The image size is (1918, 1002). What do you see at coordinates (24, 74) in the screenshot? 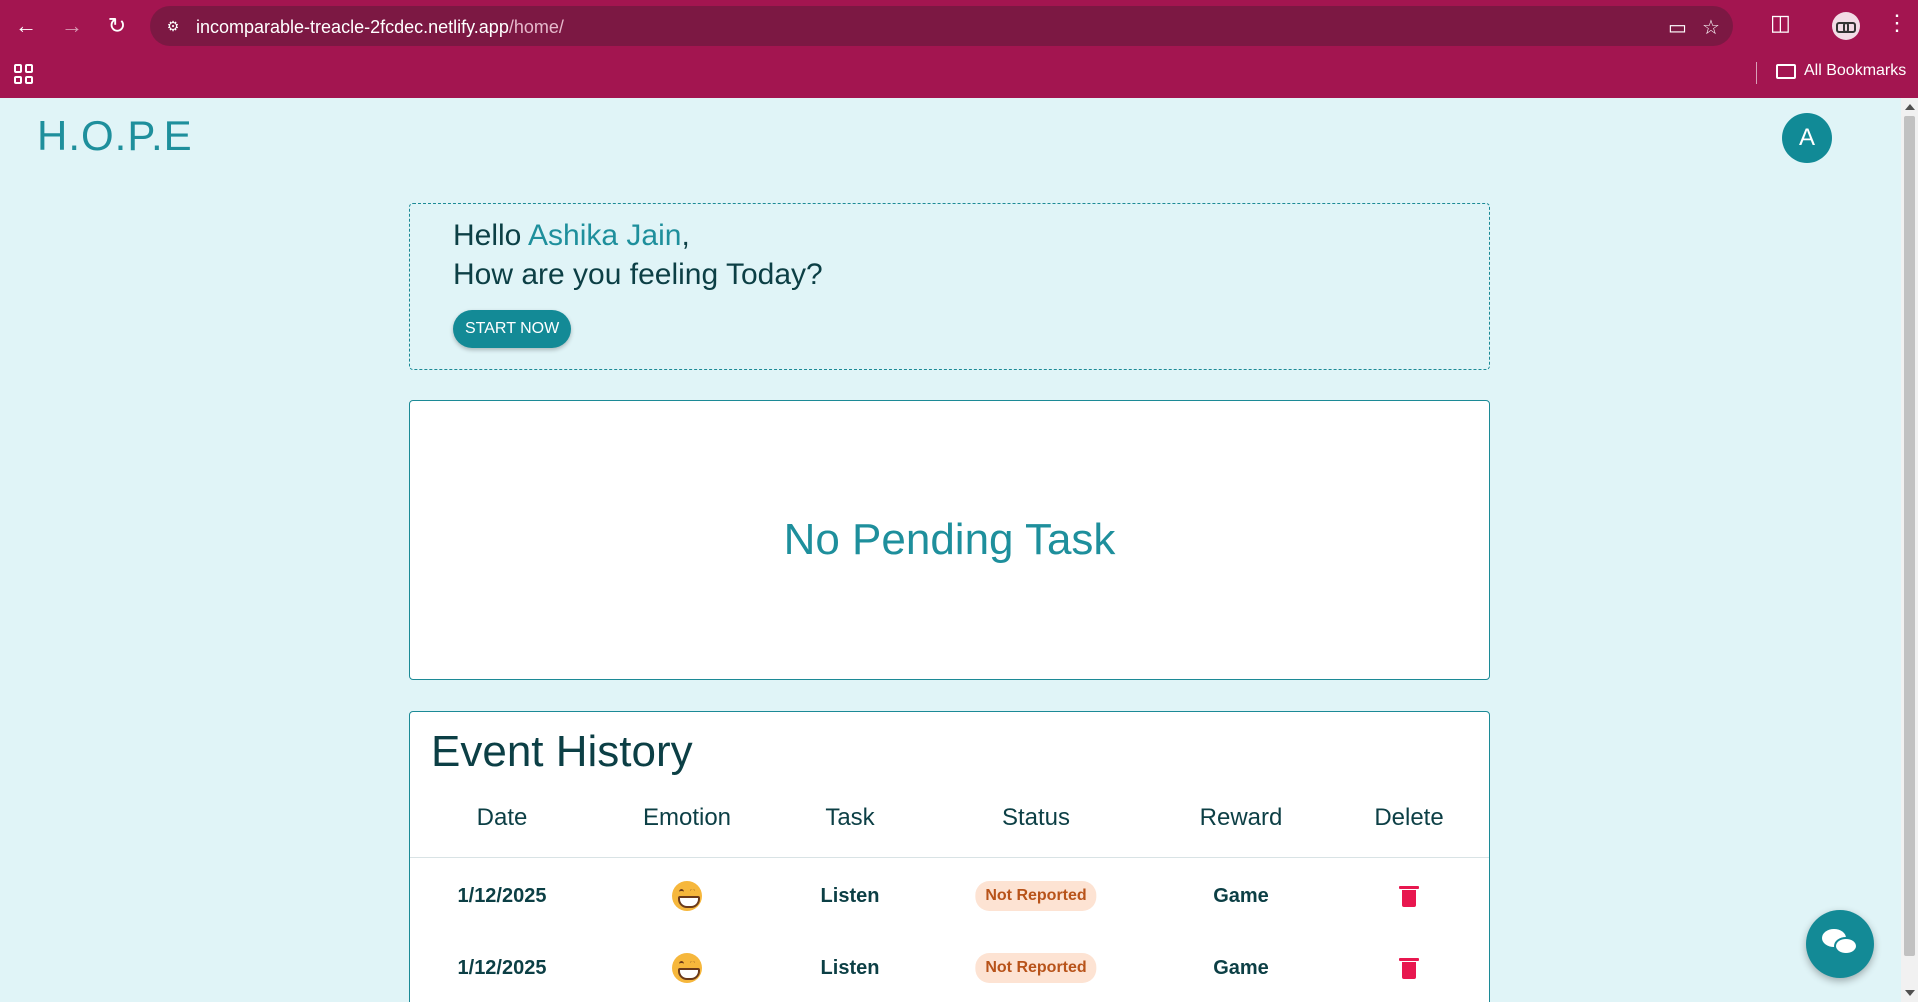
I see `apps-grid-icon` at bounding box center [24, 74].